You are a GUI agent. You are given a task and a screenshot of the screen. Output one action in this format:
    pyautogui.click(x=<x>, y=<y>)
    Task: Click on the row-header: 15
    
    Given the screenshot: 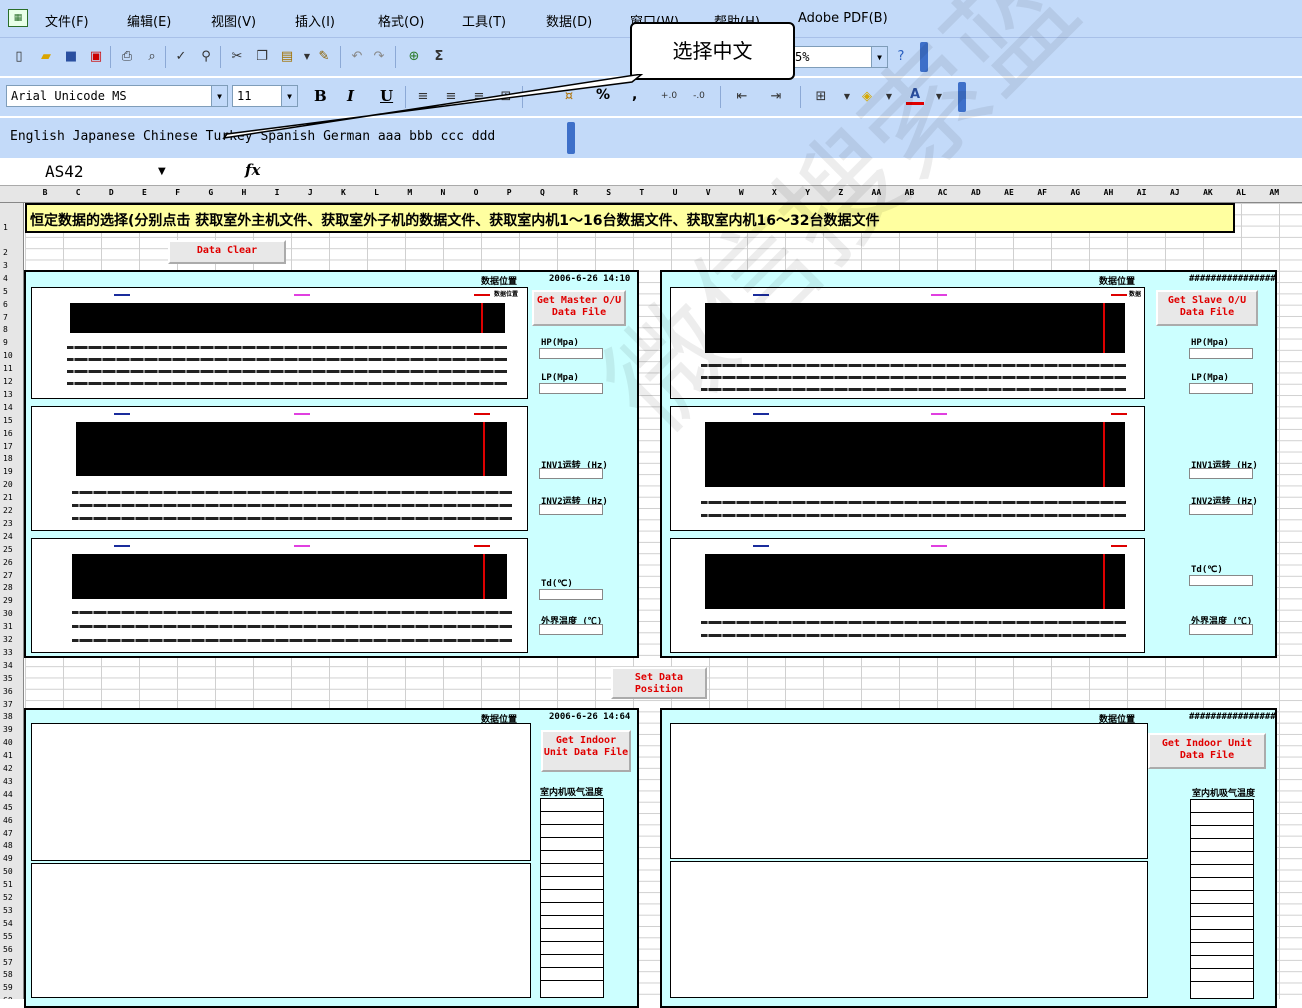 What is the action you would take?
    pyautogui.click(x=8, y=420)
    